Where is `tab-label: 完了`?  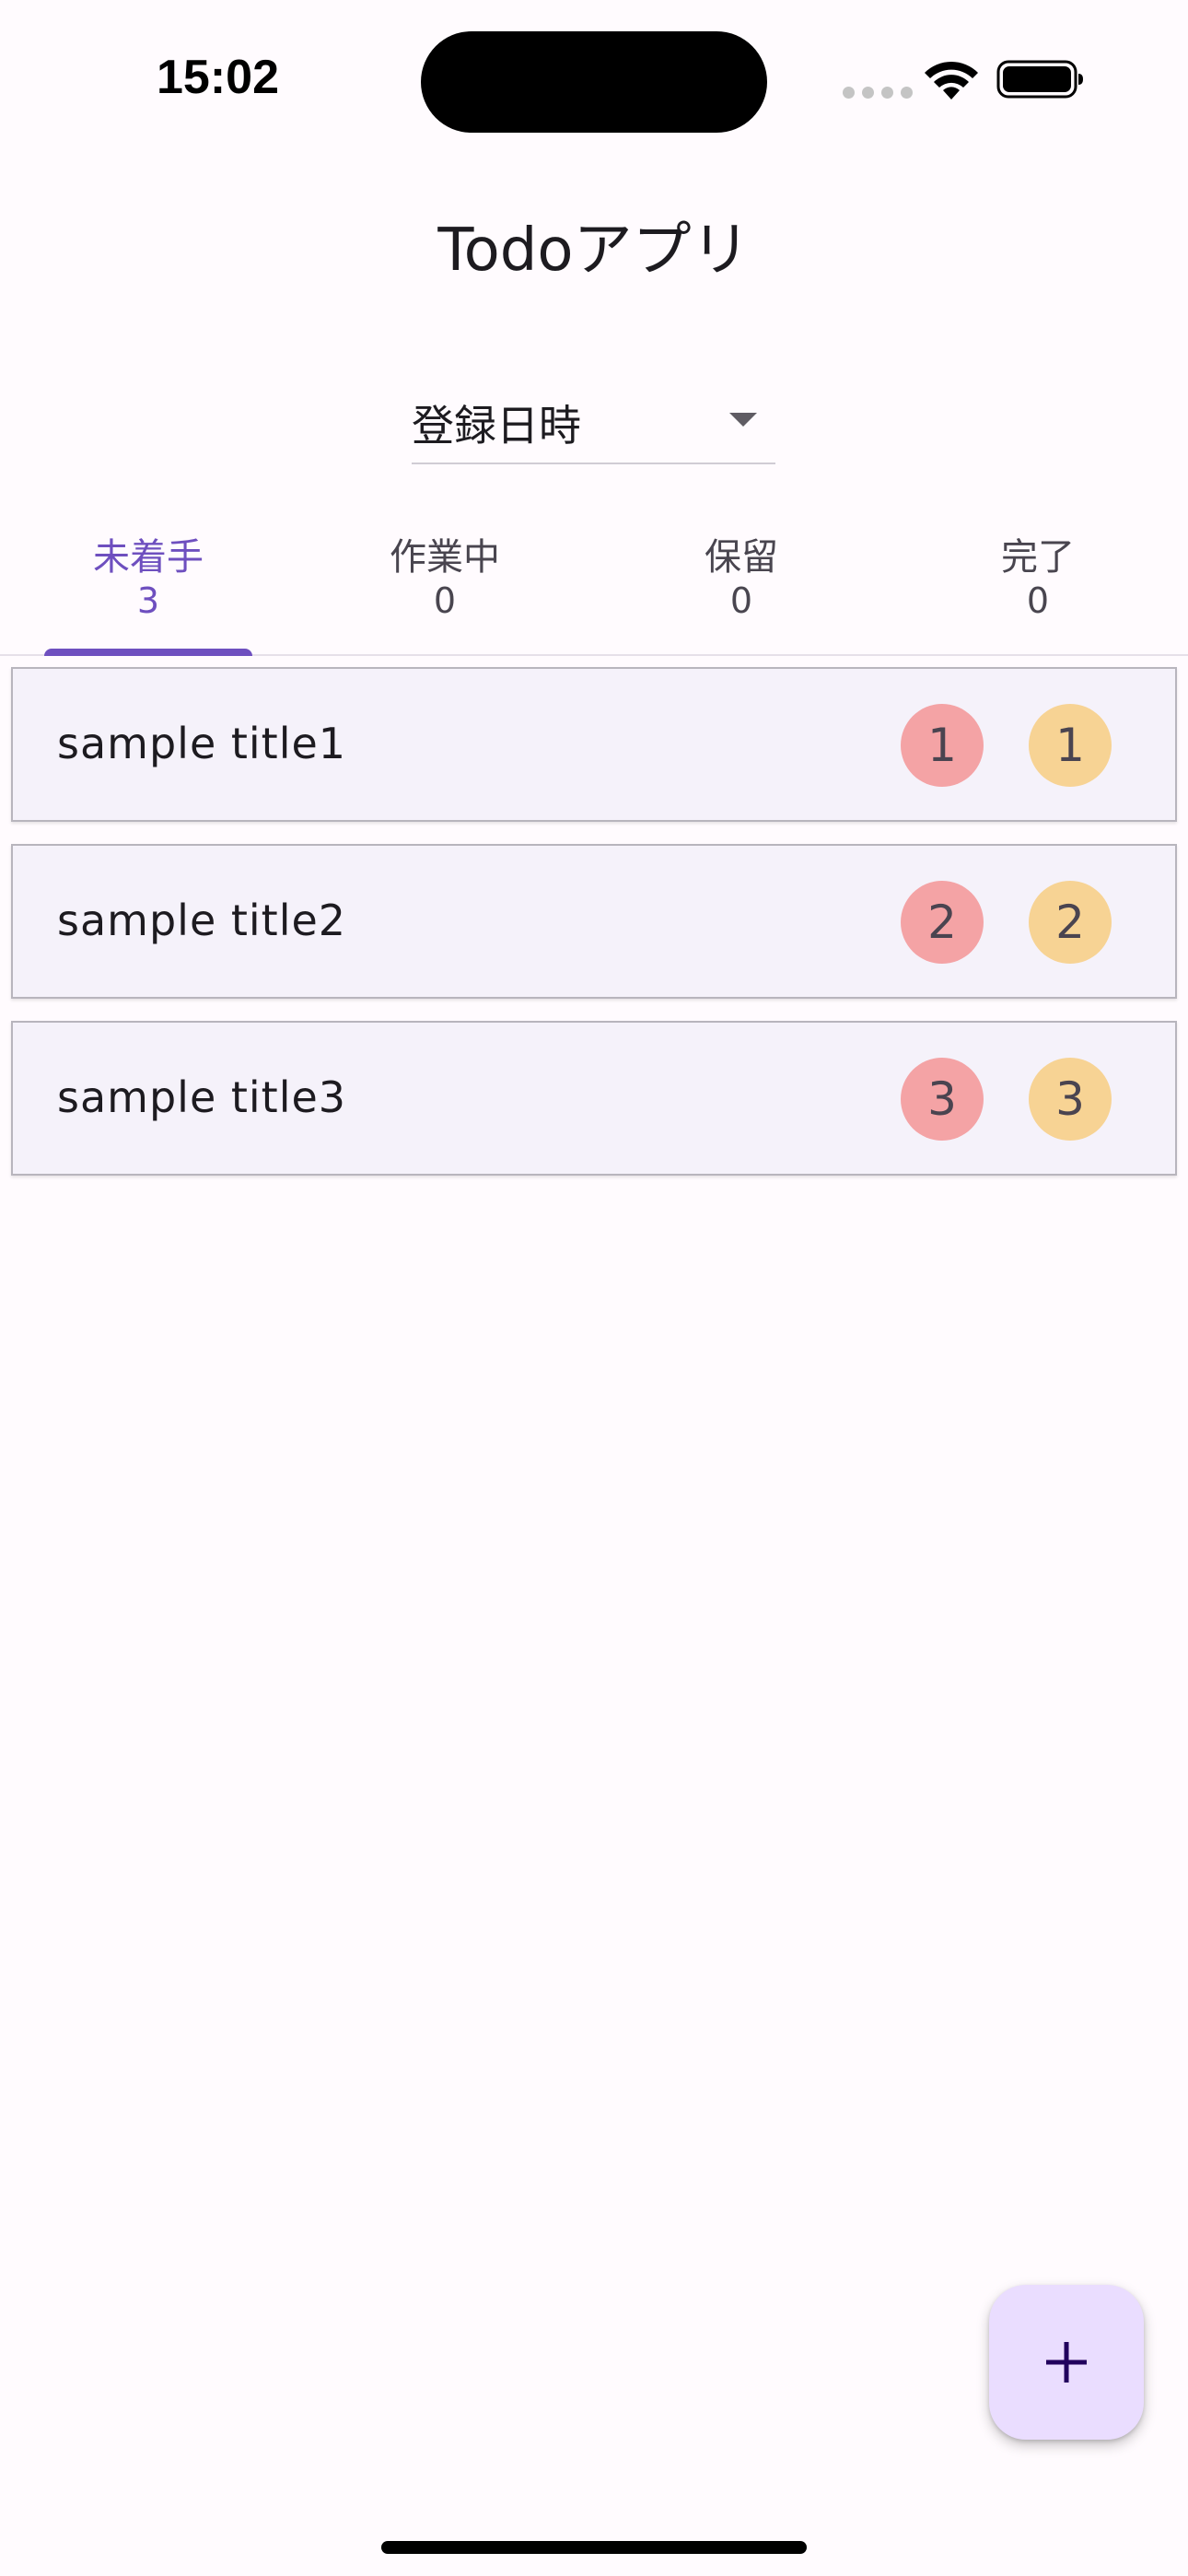
tab-label: 完了 is located at coordinates (1038, 557).